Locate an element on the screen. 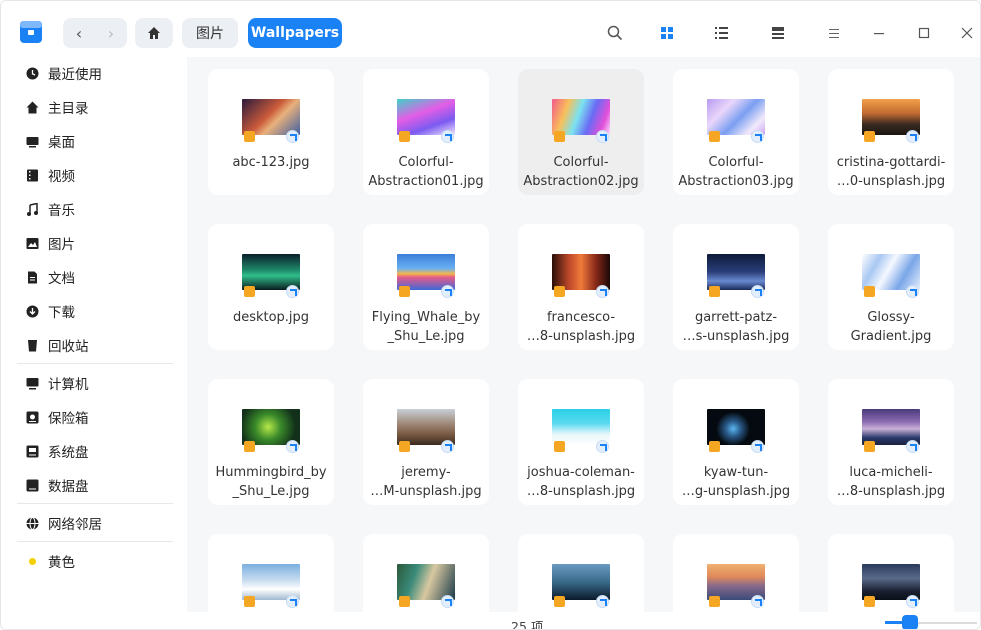  sidebar-item-label: 回收站 is located at coordinates (68, 347).